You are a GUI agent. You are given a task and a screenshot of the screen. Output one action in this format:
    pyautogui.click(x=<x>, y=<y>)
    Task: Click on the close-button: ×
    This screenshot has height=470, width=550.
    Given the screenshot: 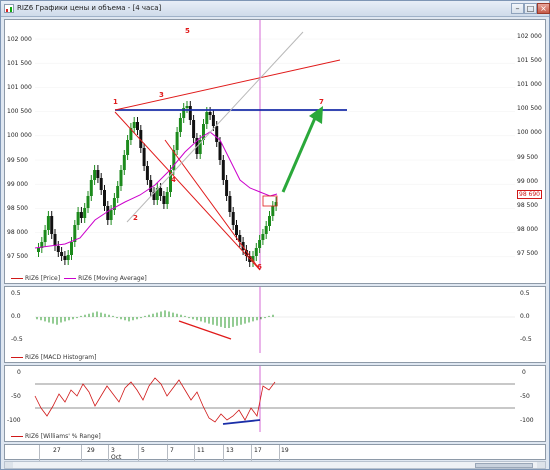 What is the action you would take?
    pyautogui.click(x=543, y=8)
    